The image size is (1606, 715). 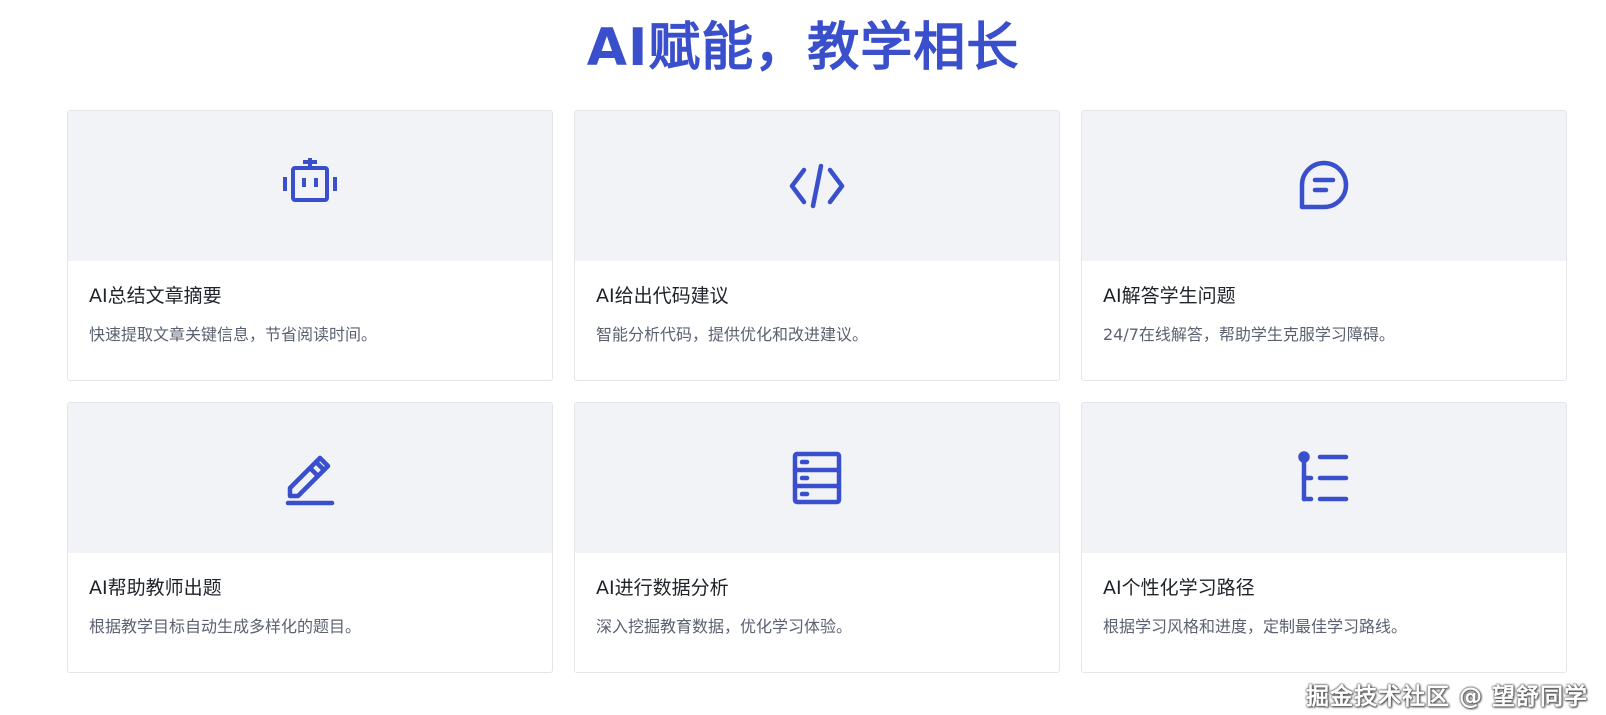 What do you see at coordinates (233, 334) in the screenshot?
I see `card-description: 快速提取文章关键信息，节省阅读时间。` at bounding box center [233, 334].